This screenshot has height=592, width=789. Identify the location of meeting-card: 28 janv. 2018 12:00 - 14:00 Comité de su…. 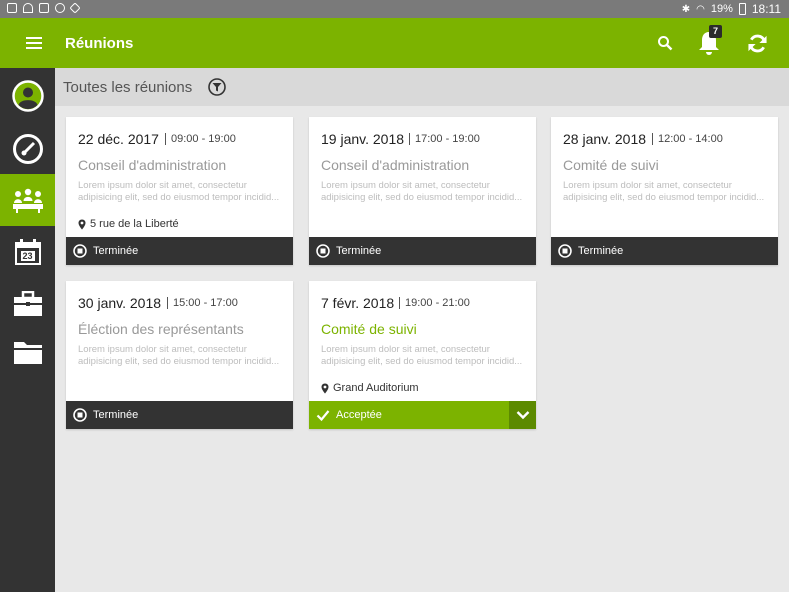
(664, 191).